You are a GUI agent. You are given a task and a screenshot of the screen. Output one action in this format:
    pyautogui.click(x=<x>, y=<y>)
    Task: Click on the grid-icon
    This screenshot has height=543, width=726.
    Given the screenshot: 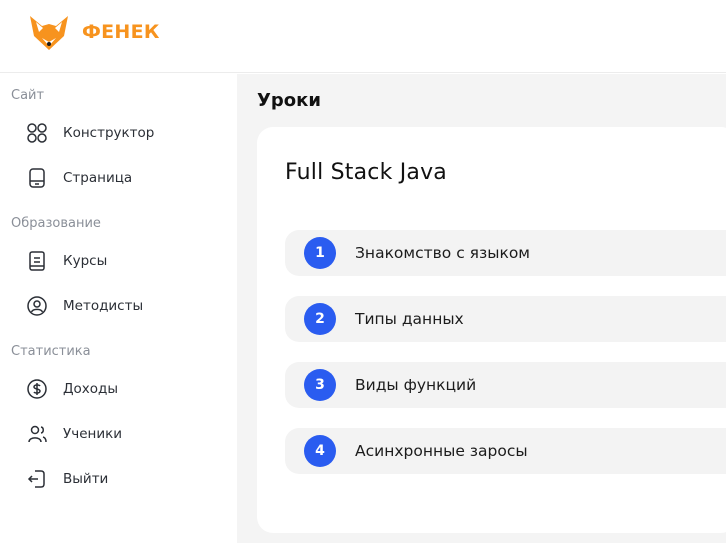 What is the action you would take?
    pyautogui.click(x=37, y=133)
    